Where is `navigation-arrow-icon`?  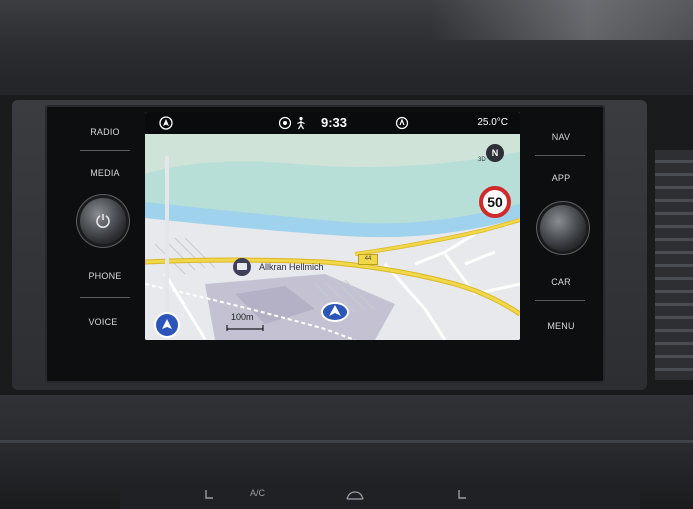 navigation-arrow-icon is located at coordinates (166, 123).